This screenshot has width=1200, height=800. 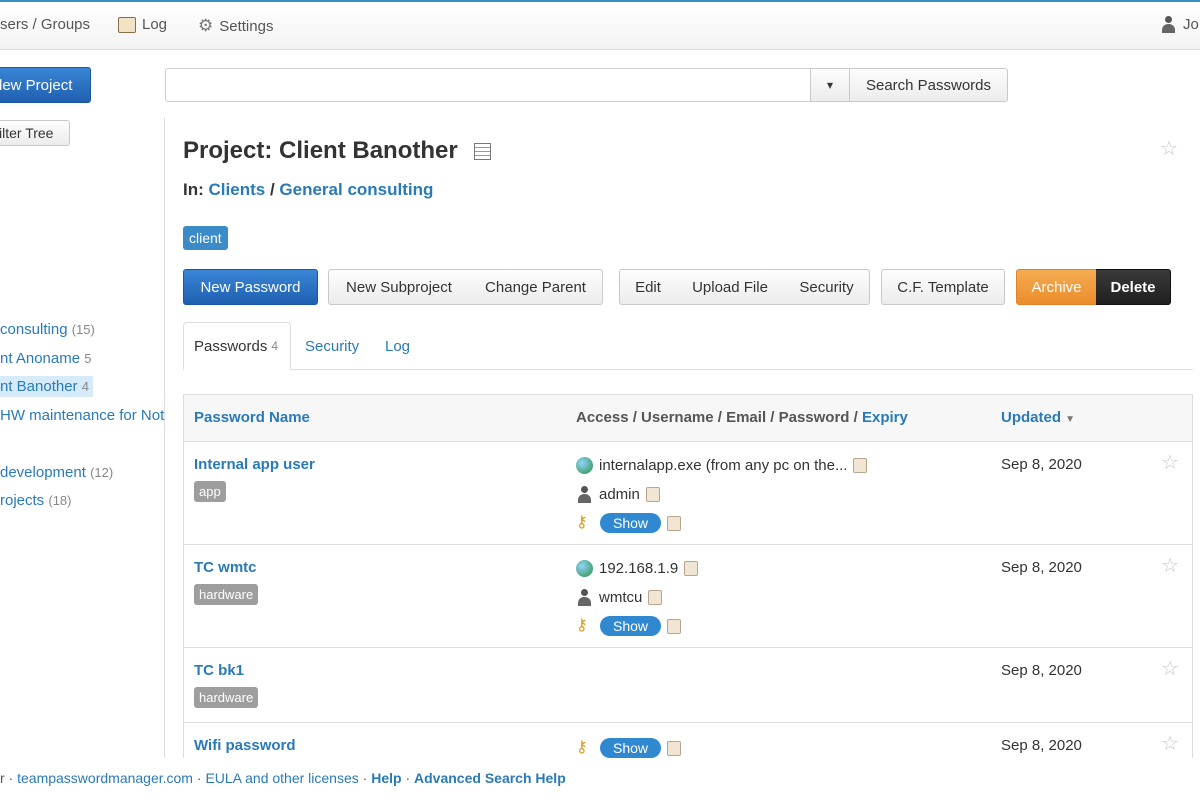 I want to click on nav-users-groups: sers / Groups, so click(x=45, y=24).